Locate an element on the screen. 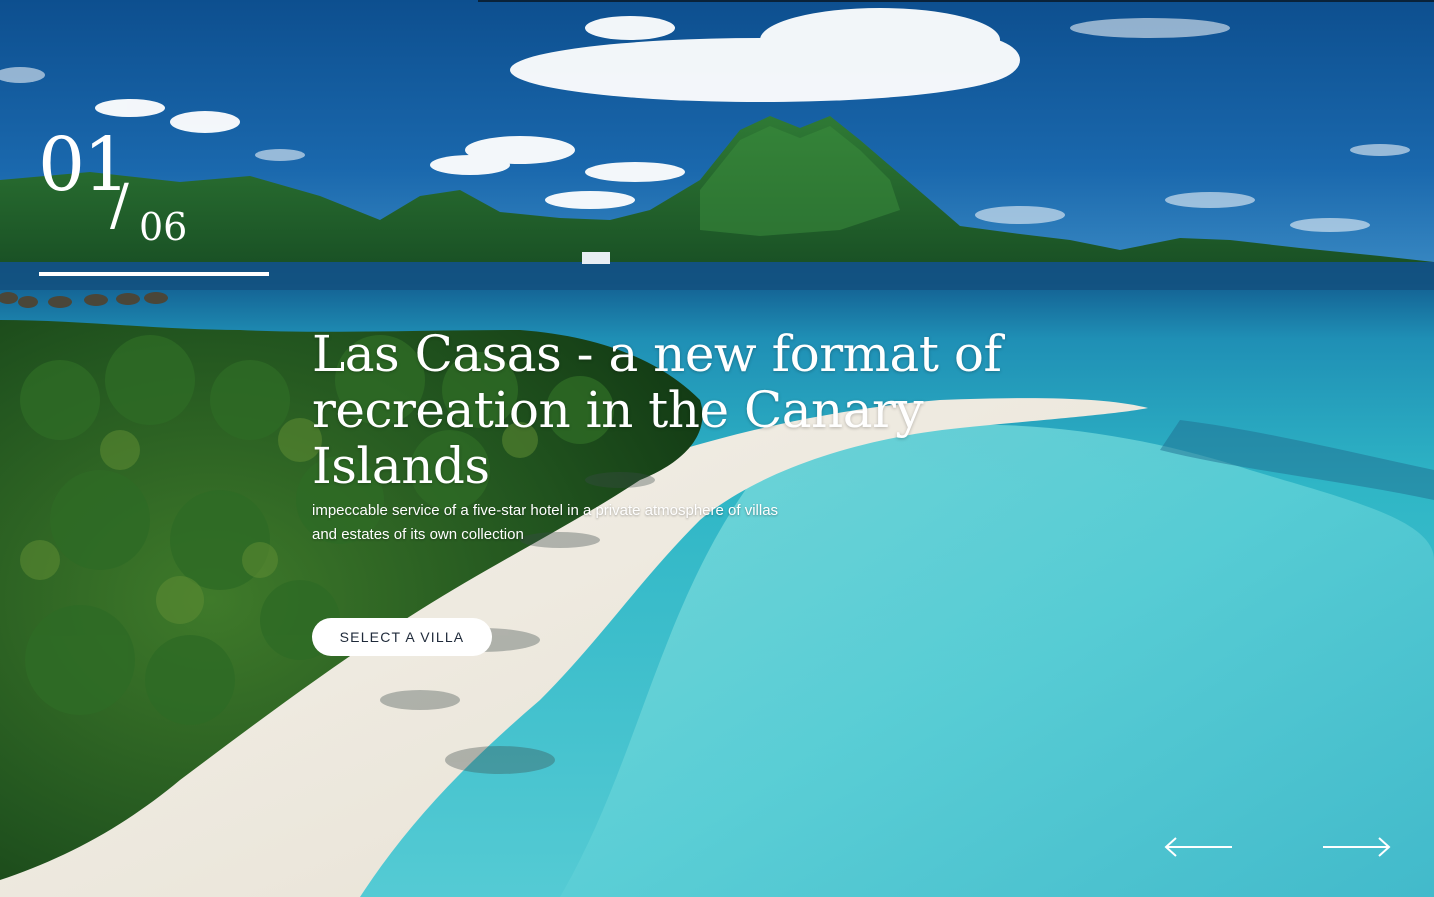 This screenshot has width=1434, height=897. slide-counter-total: 06 is located at coordinates (163, 227).